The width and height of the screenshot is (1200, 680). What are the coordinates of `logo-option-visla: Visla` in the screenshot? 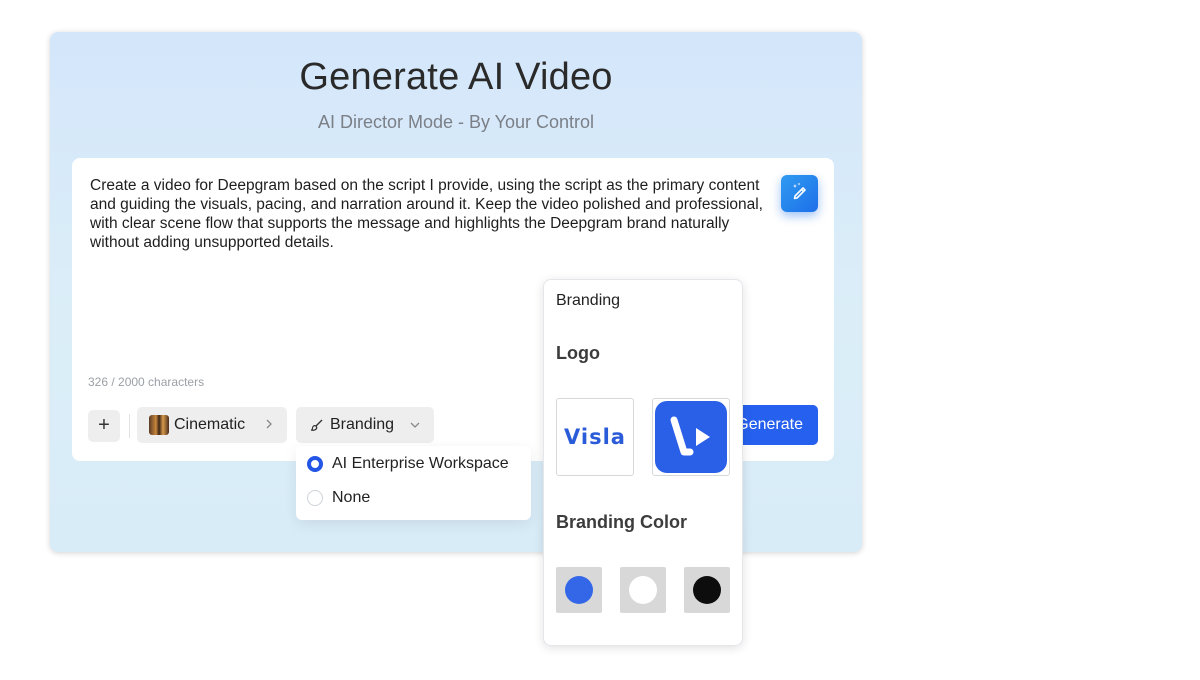 It's located at (595, 437).